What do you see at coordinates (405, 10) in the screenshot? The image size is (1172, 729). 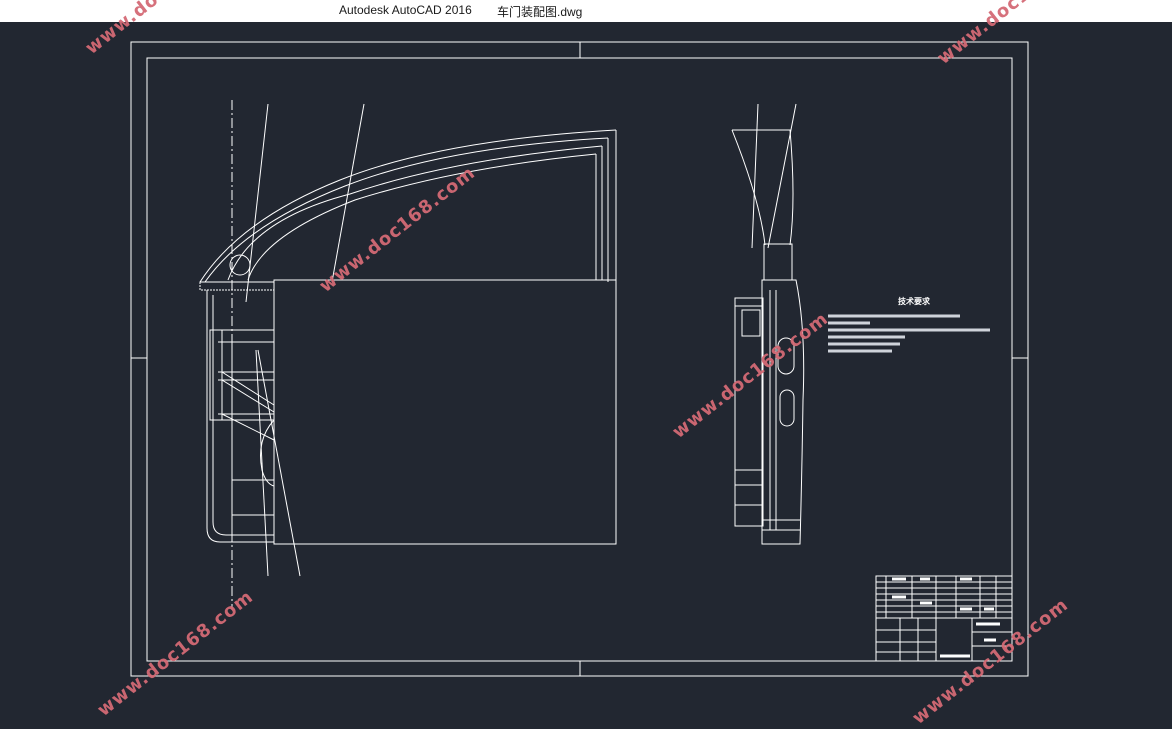 I see `app-title: Autodesk AutoCAD 2016` at bounding box center [405, 10].